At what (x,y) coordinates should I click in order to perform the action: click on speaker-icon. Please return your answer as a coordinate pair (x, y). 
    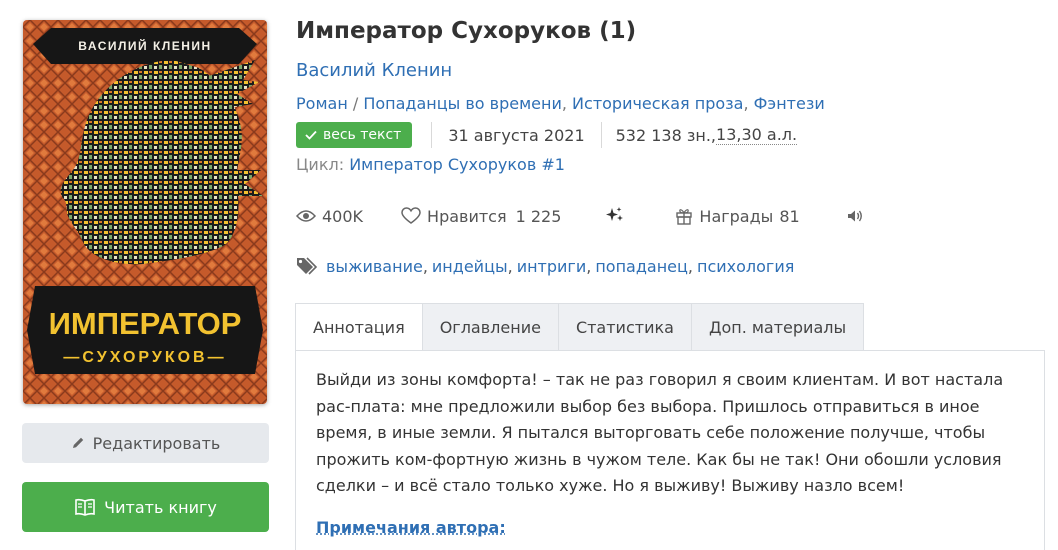
    Looking at the image, I should click on (855, 216).